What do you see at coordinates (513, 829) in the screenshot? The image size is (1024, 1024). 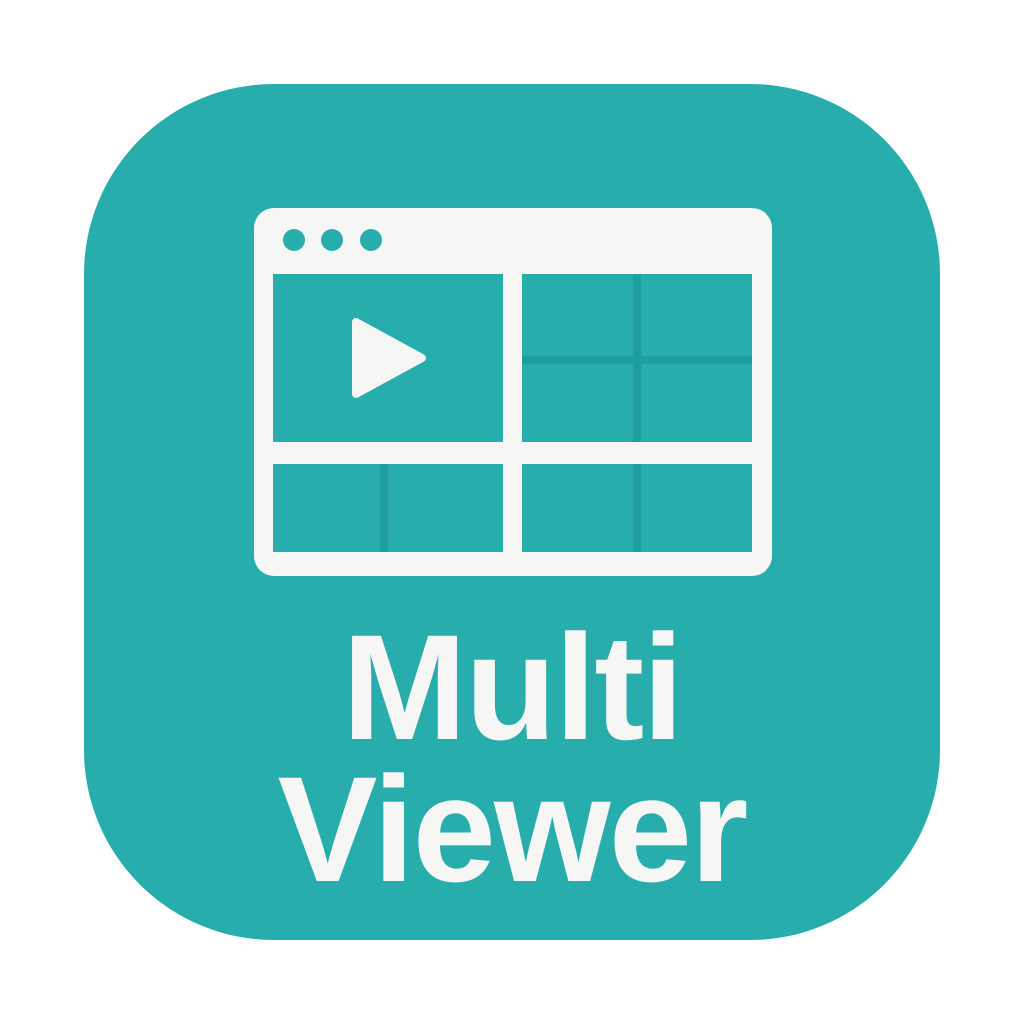 I see `app-label-line-2: Viewer` at bounding box center [513, 829].